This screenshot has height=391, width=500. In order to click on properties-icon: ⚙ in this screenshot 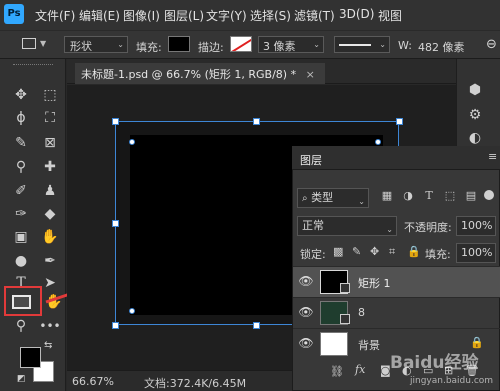, I will do `click(475, 115)`.